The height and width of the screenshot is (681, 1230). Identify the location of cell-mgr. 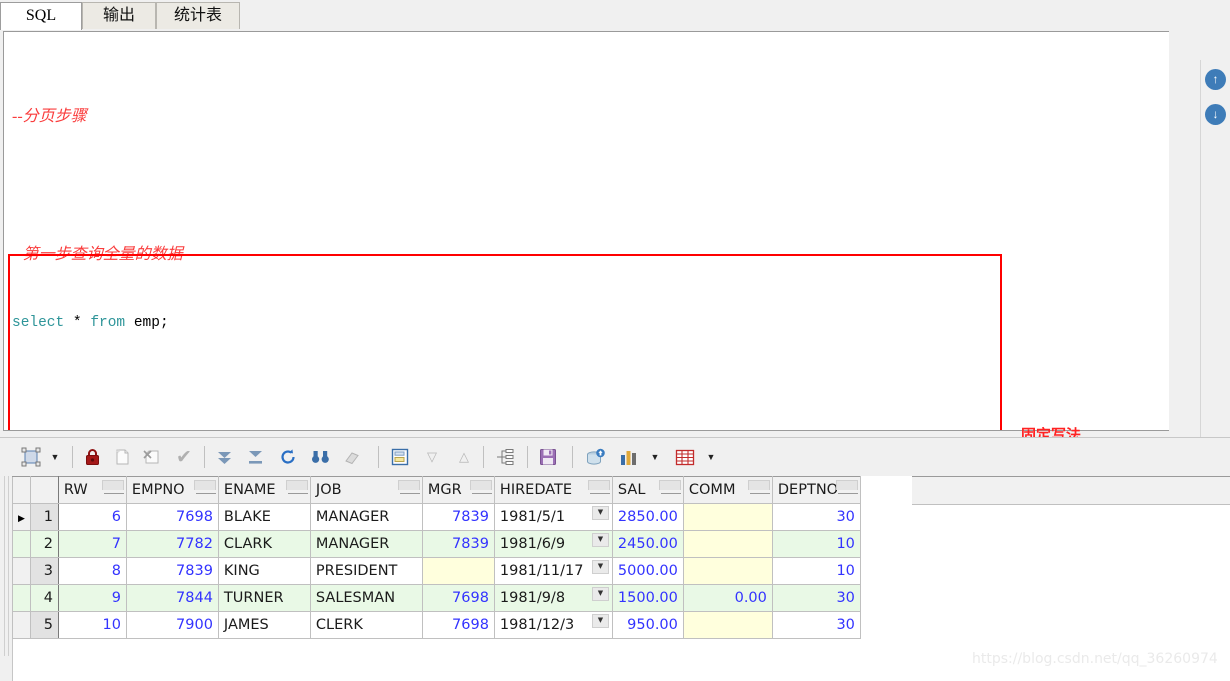
(458, 571).